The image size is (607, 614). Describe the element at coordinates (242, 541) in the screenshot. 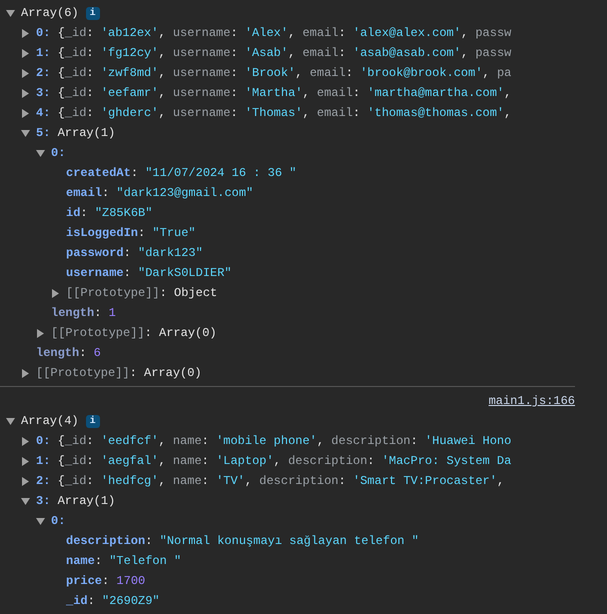

I see `console-line: description: "Normal konuşmayı sağlayan telefon "` at that location.